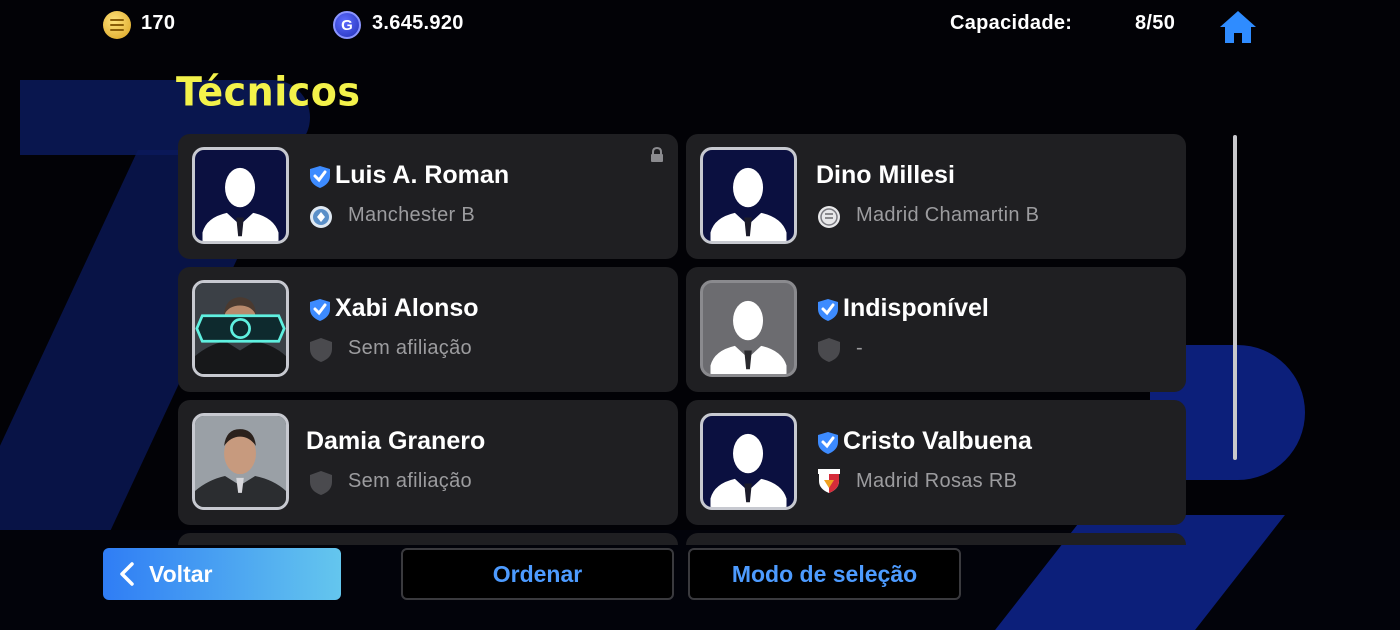  I want to click on club-name: -, so click(859, 348).